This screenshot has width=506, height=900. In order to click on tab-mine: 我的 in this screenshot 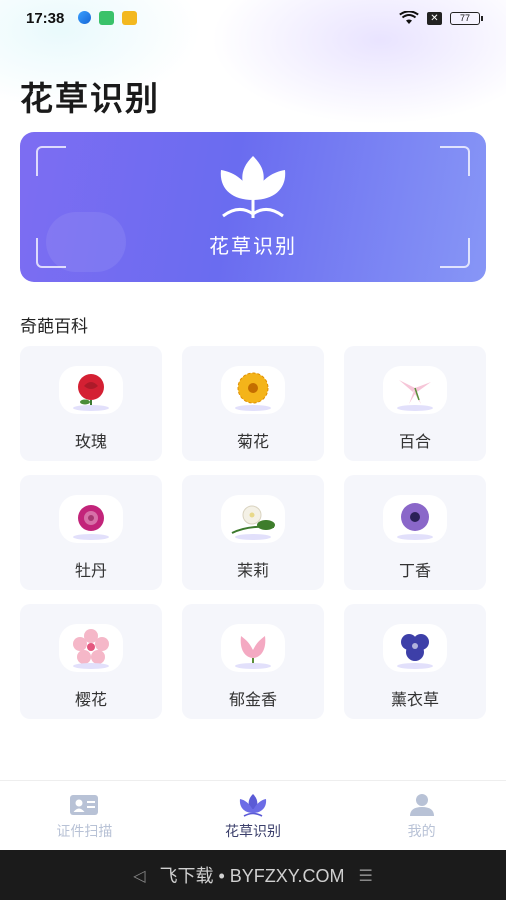, I will do `click(421, 815)`.